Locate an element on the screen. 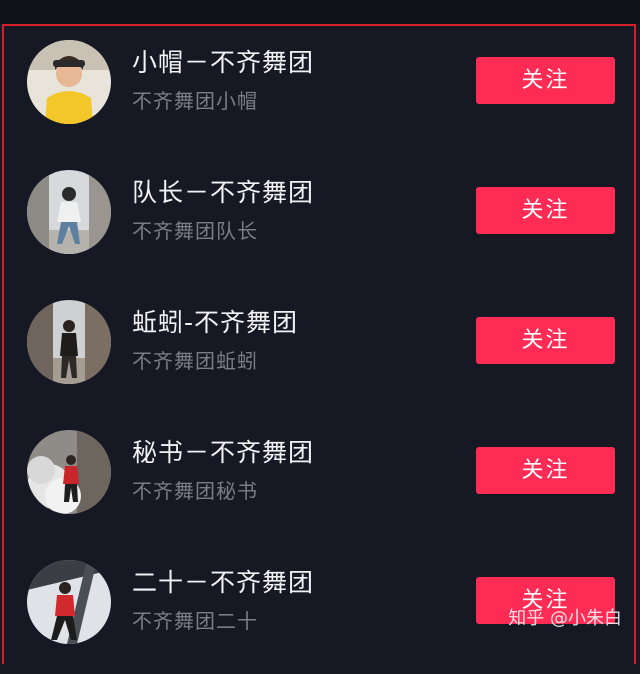  avatar-red-hoodie-icon is located at coordinates (69, 602).